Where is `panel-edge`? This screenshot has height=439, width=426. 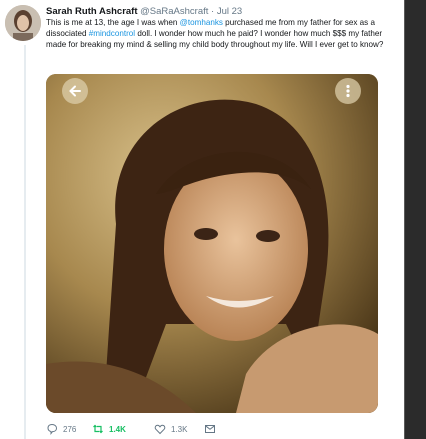
panel-edge is located at coordinates (404, 219).